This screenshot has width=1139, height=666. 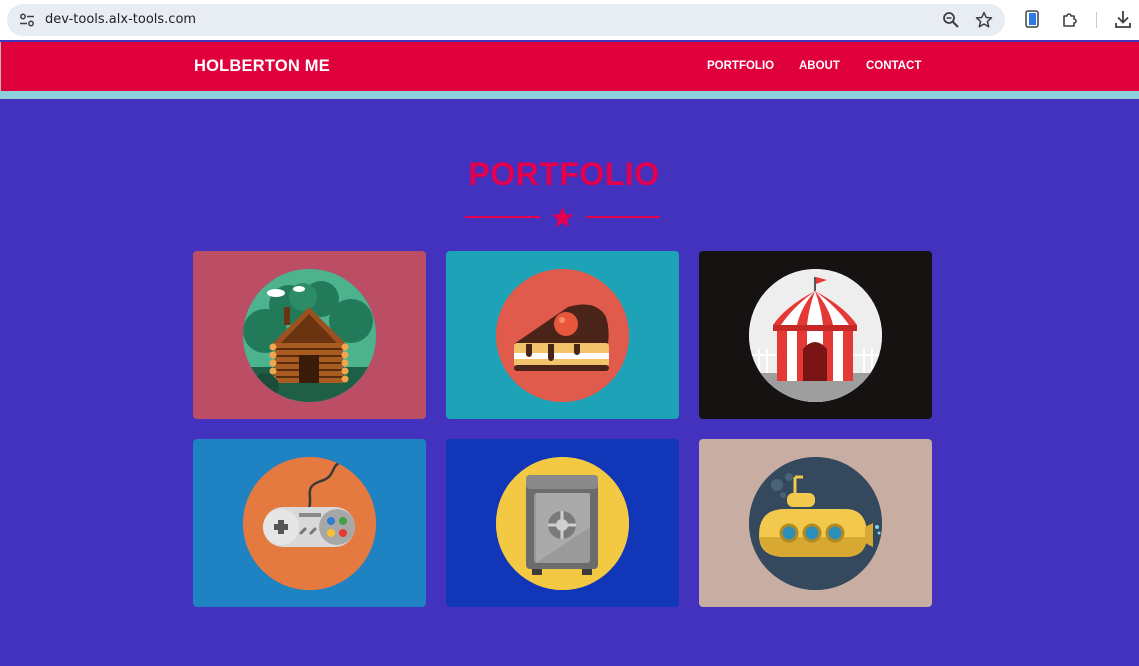 I want to click on safe-thumbnail, so click(x=562, y=523).